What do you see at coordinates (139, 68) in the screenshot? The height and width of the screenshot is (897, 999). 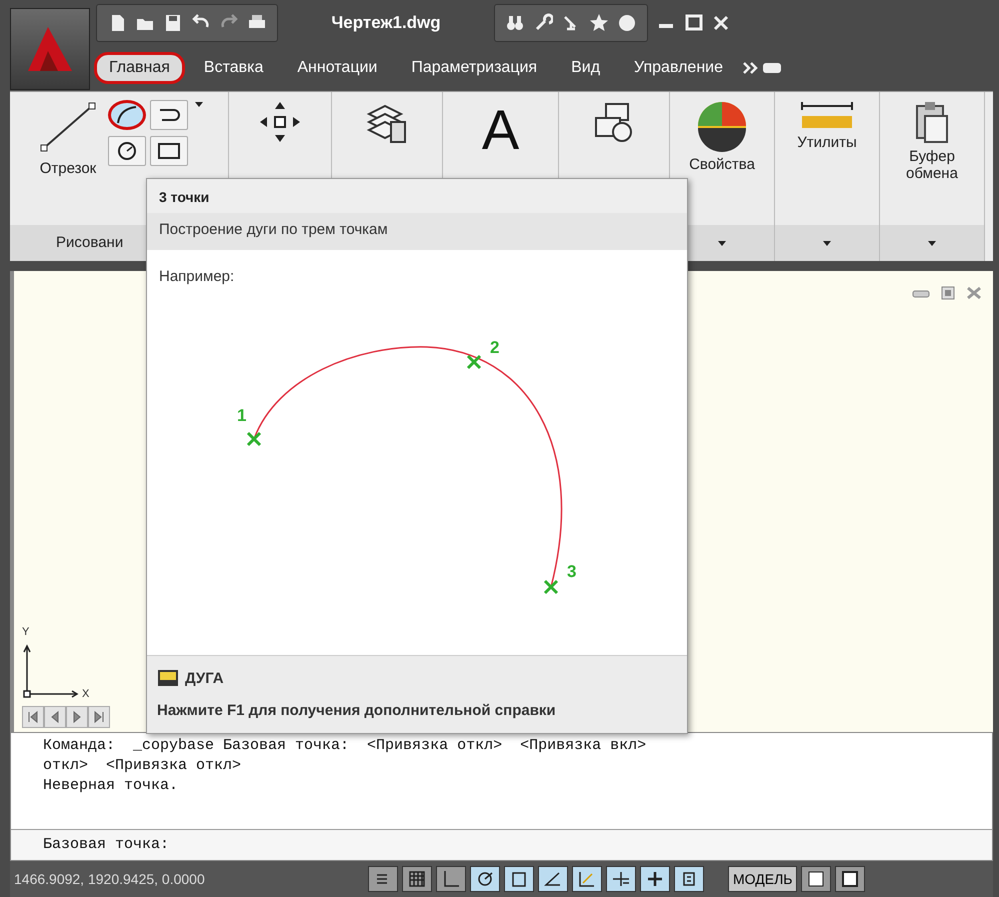 I see `ribbon-tab: Главная` at bounding box center [139, 68].